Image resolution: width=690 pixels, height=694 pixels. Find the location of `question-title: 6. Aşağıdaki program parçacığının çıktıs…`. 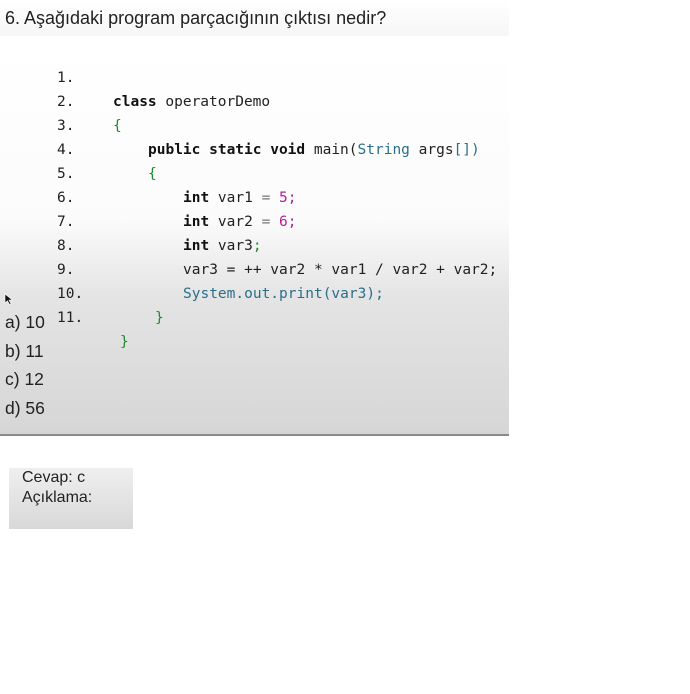

question-title: 6. Aşağıdaki program parçacığının çıktıs… is located at coordinates (254, 18).